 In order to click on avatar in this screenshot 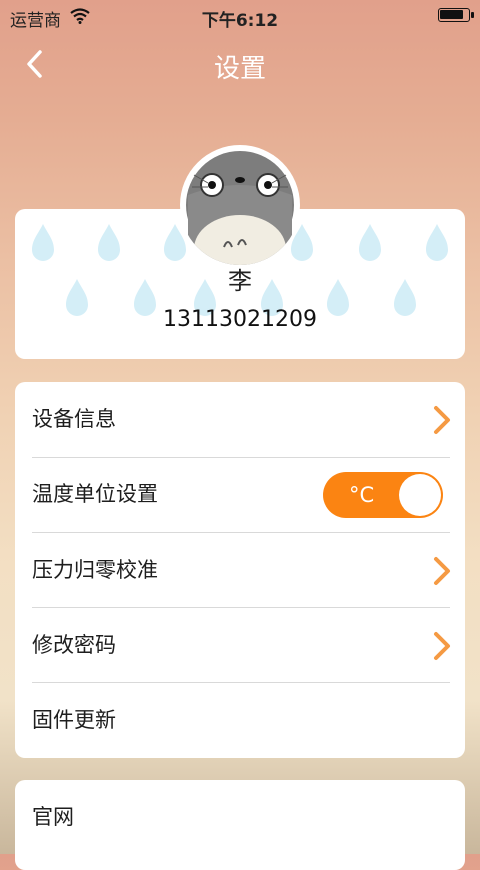, I will do `click(240, 205)`.